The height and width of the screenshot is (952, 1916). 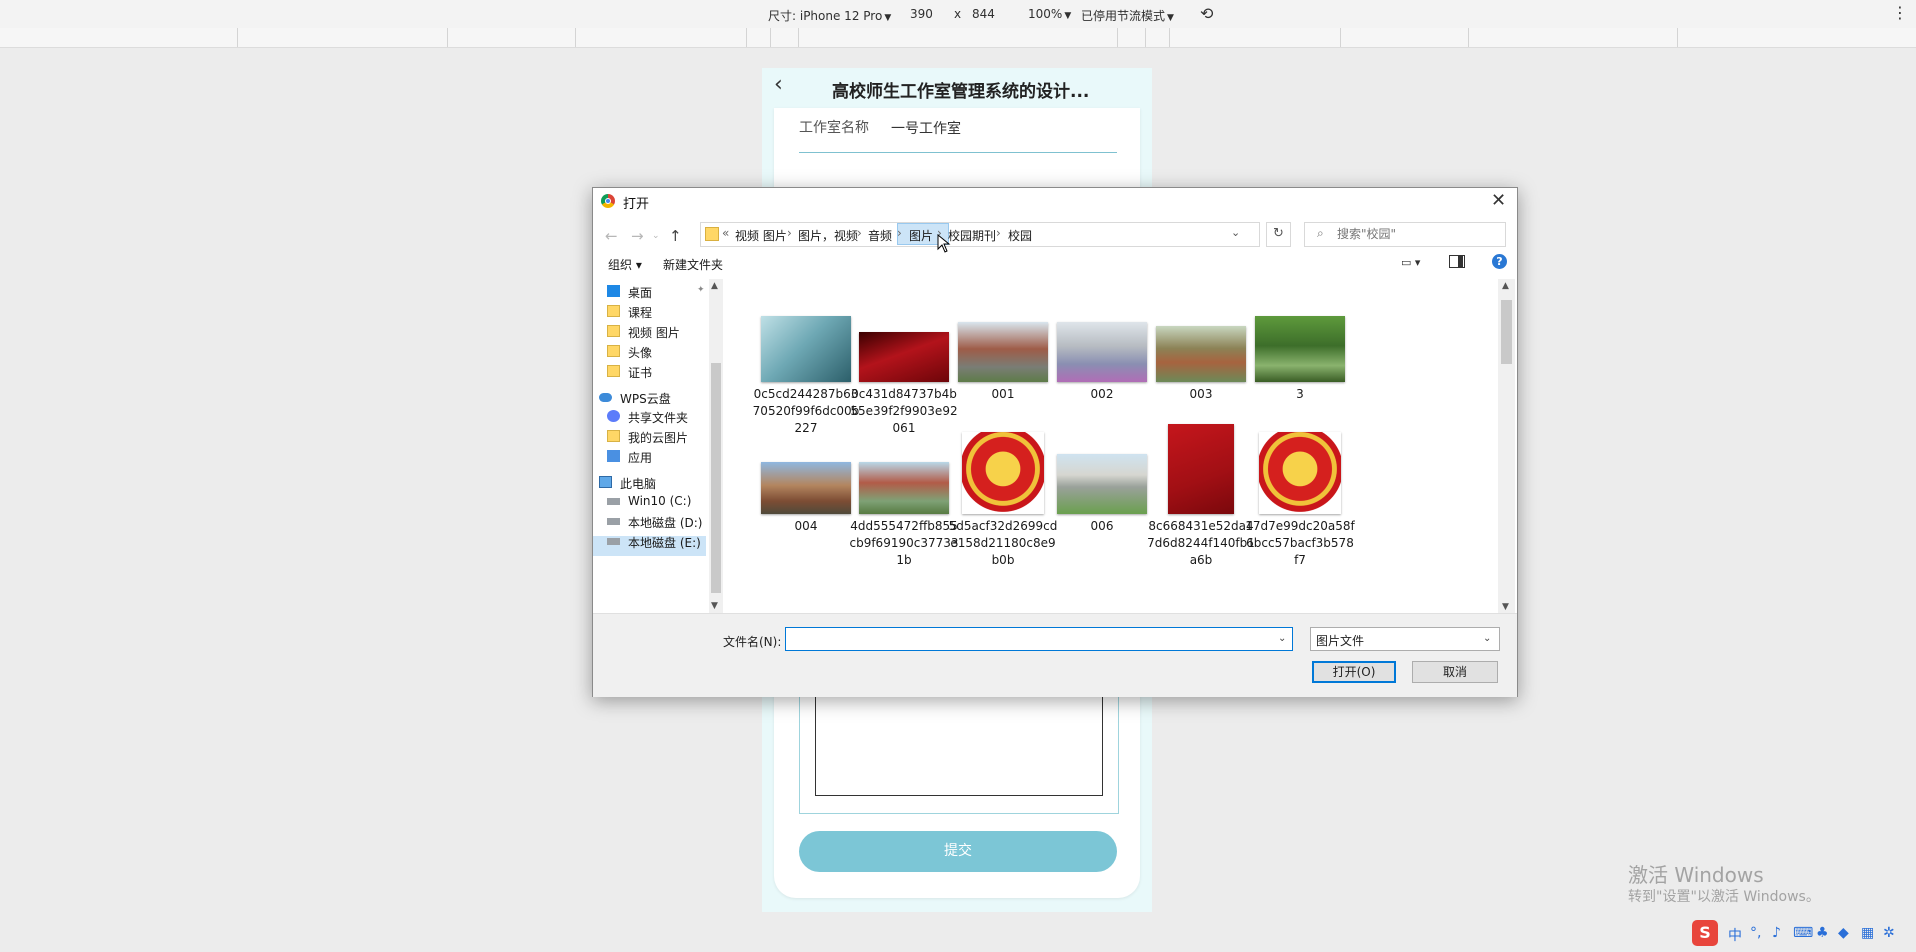 What do you see at coordinates (640, 373) in the screenshot?
I see `nav-item-label: 证书` at bounding box center [640, 373].